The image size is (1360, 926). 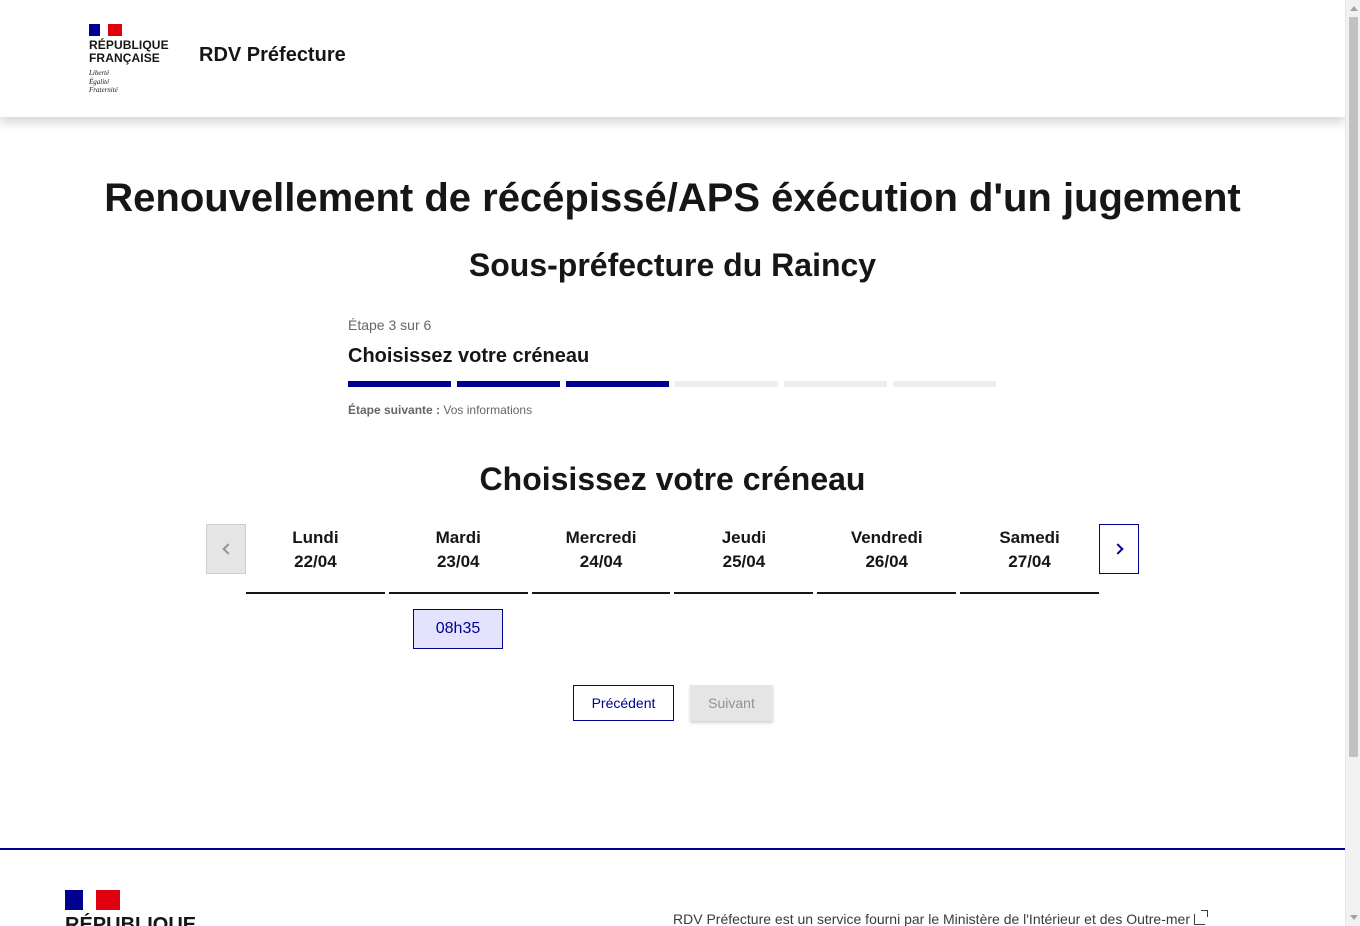 I want to click on day-column: Mardi 23/04, so click(x=458, y=559).